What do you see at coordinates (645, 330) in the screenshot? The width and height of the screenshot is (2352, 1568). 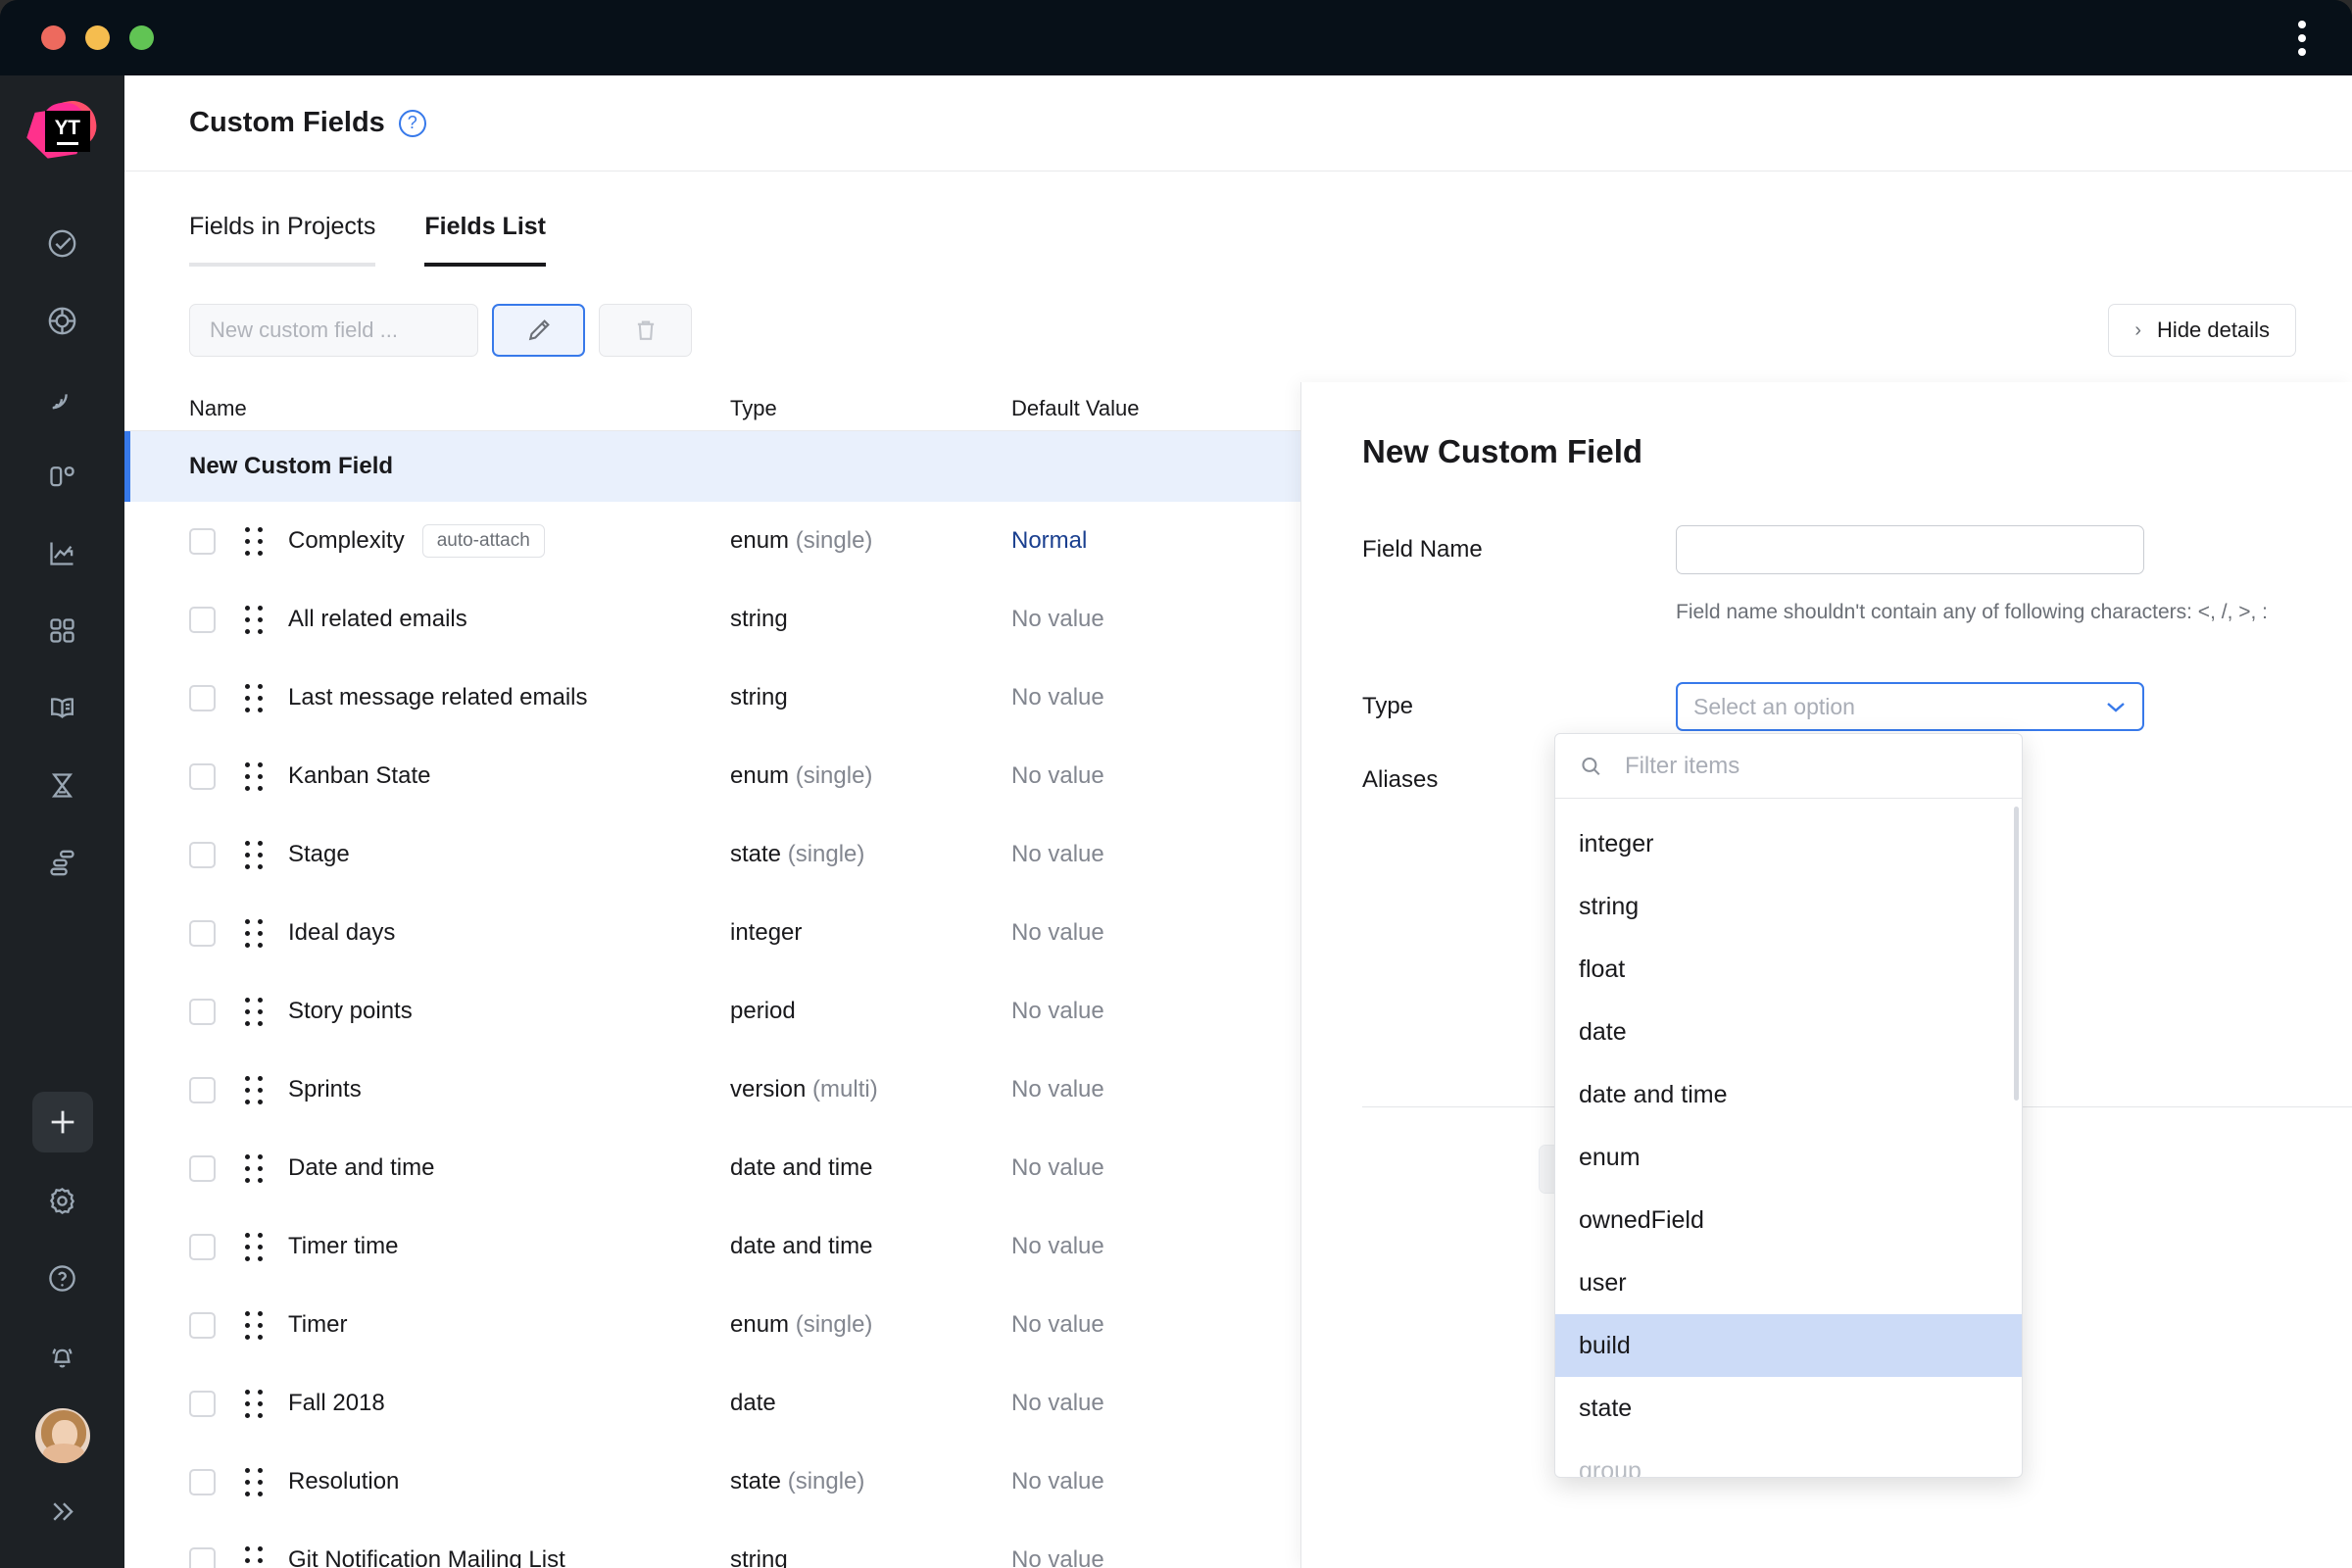 I see `delete-field-button` at bounding box center [645, 330].